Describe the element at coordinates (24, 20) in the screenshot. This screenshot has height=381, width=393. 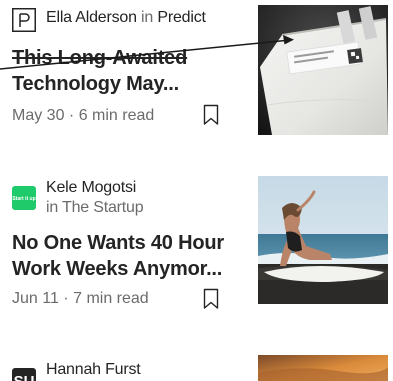
I see `predict-logo-icon` at that location.